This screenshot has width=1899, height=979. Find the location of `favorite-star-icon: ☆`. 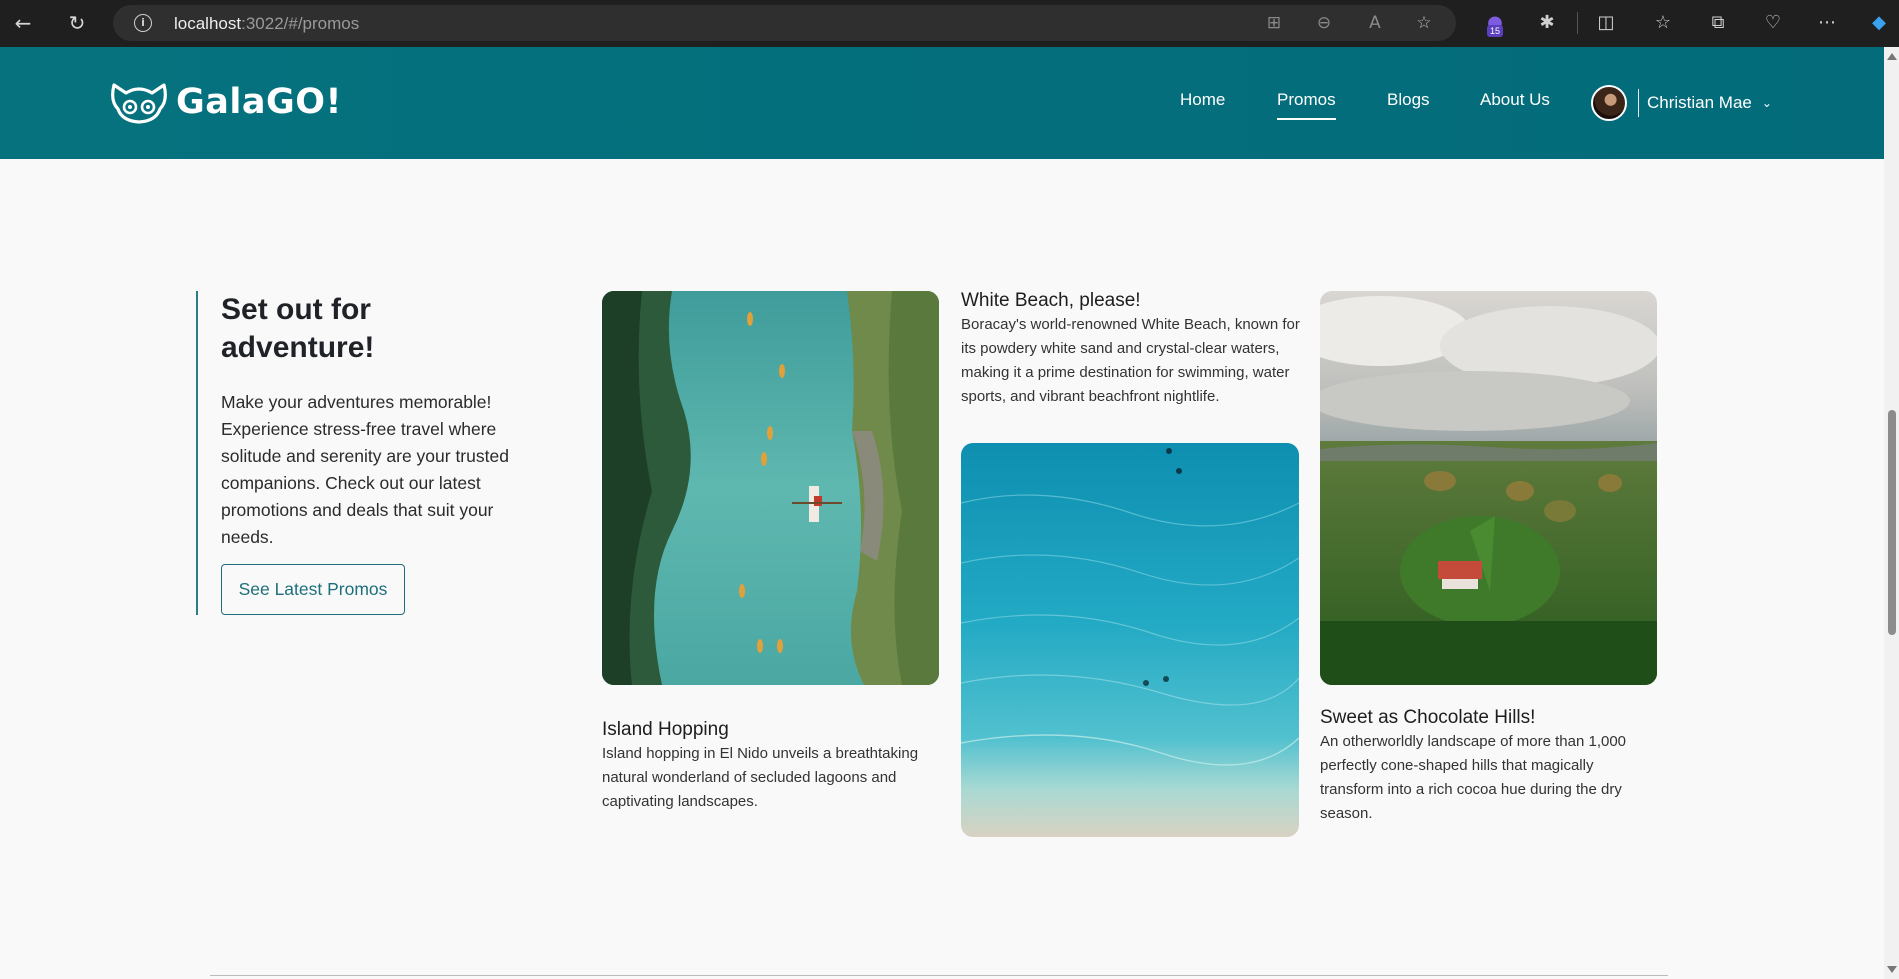

favorite-star-icon: ☆ is located at coordinates (1424, 23).